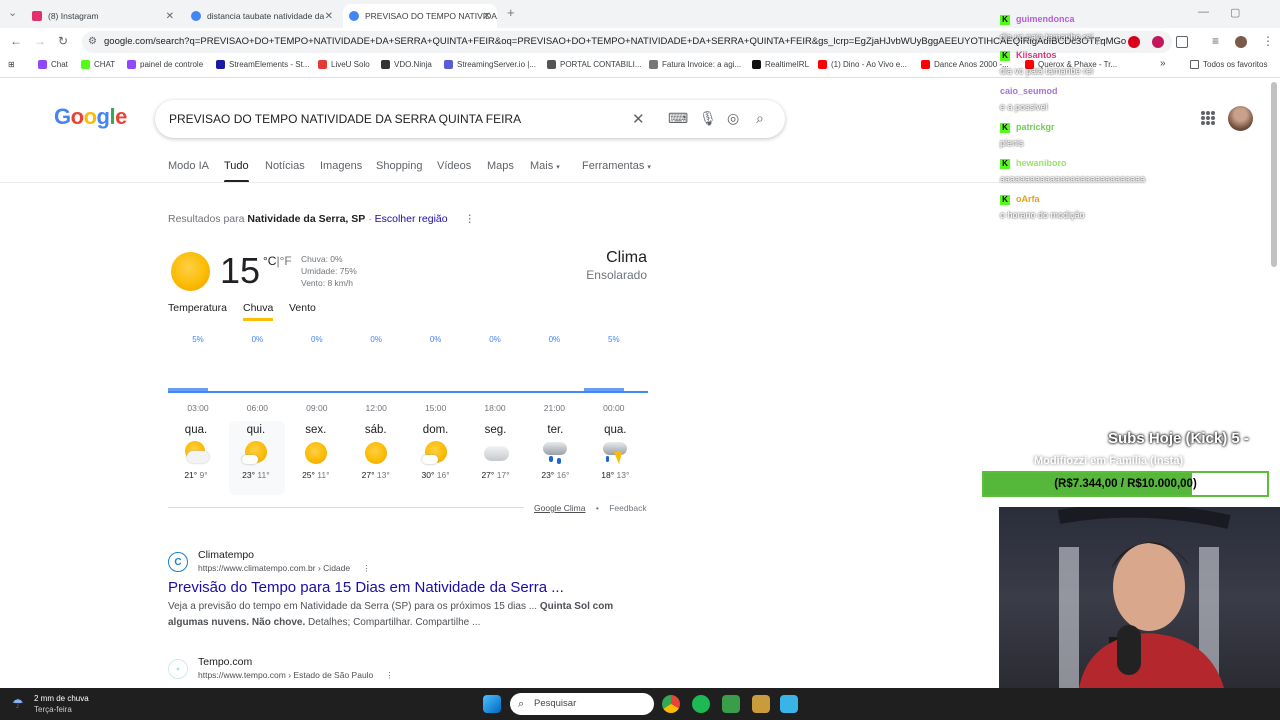  I want to click on tab-shopping: Shopping, so click(399, 166).